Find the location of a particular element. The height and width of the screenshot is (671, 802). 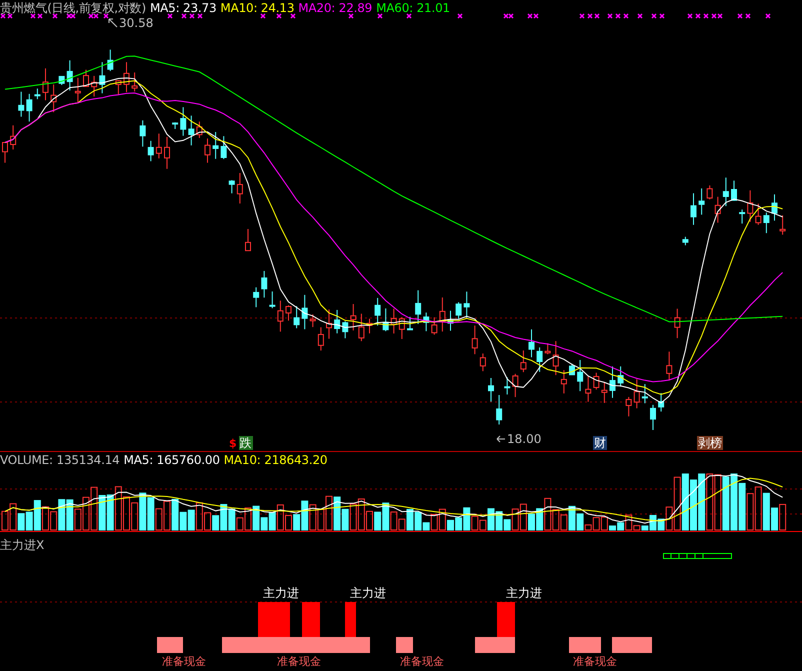

ma-value: MA10: 24.13 is located at coordinates (257, 8).